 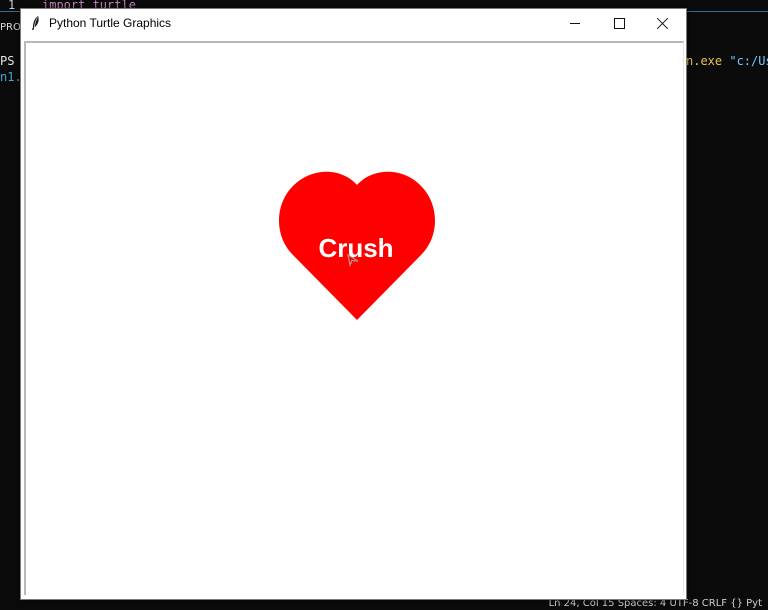 I want to click on terminal-exe: n.exe, so click(x=704, y=61).